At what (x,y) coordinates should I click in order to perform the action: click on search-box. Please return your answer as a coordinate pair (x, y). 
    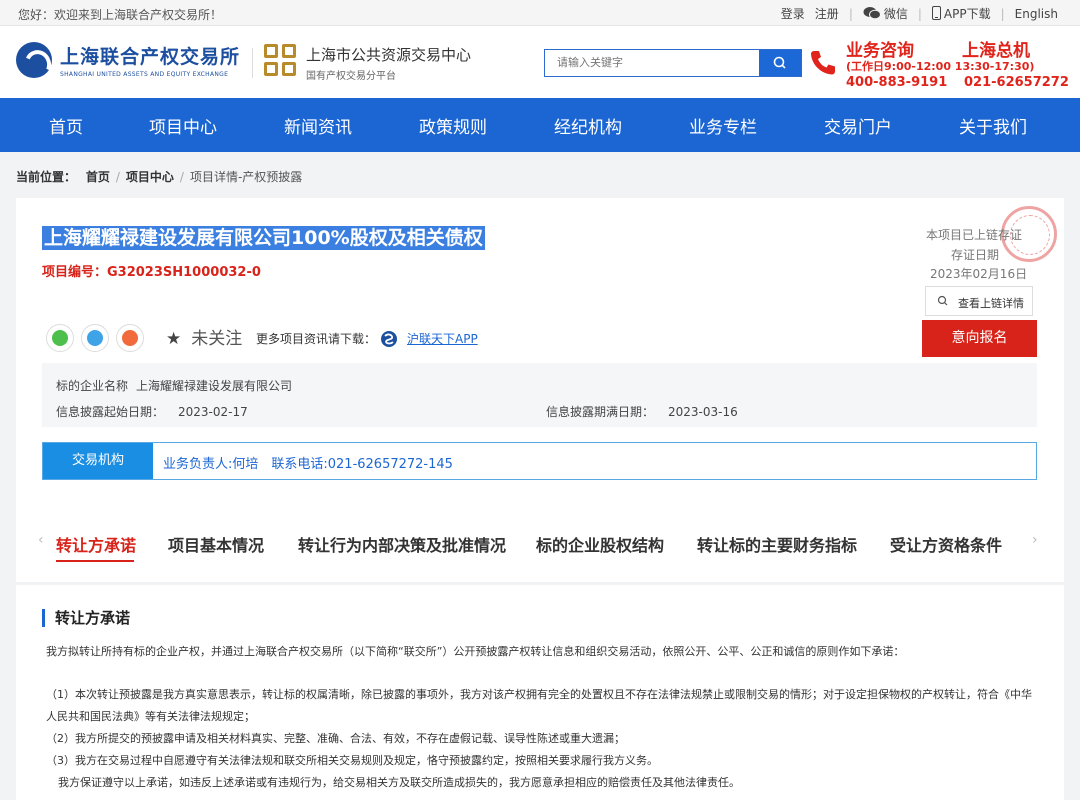
    Looking at the image, I should click on (673, 63).